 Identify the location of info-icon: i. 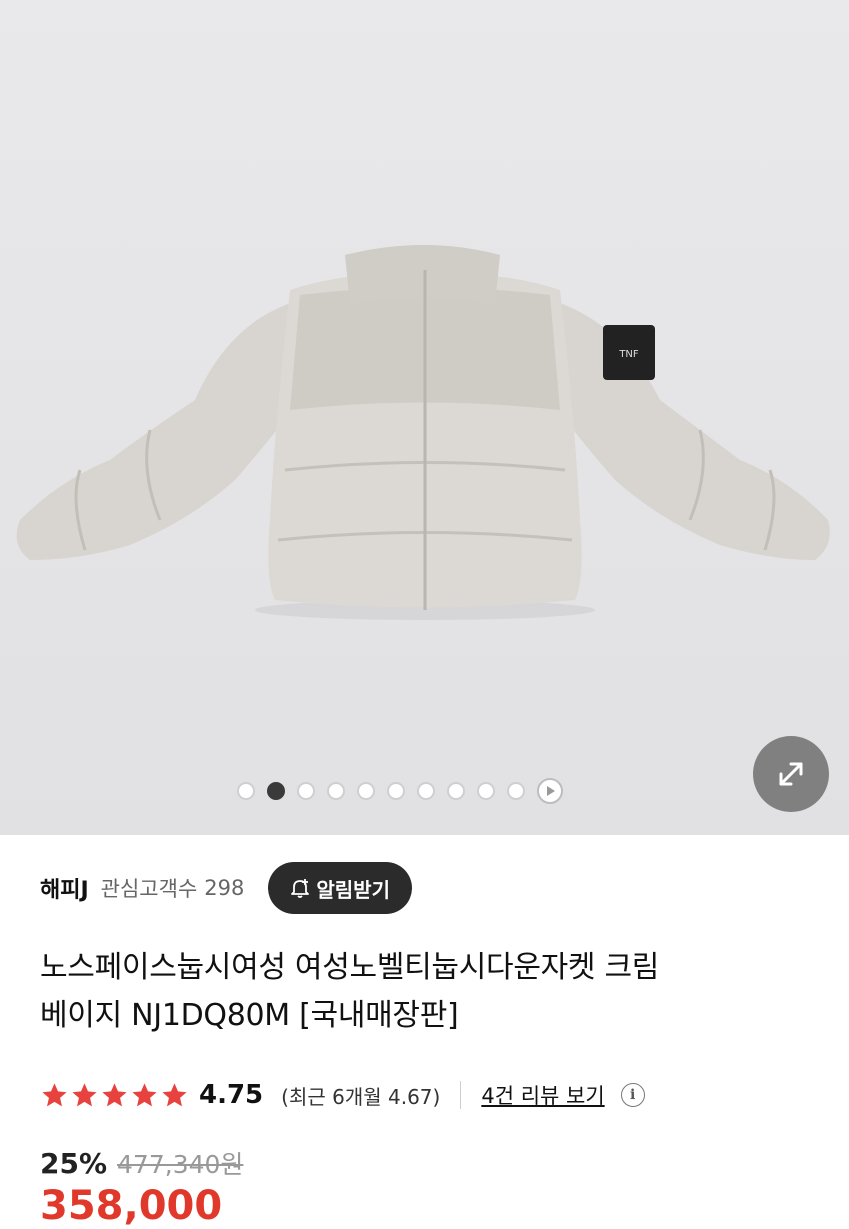
(632, 1095).